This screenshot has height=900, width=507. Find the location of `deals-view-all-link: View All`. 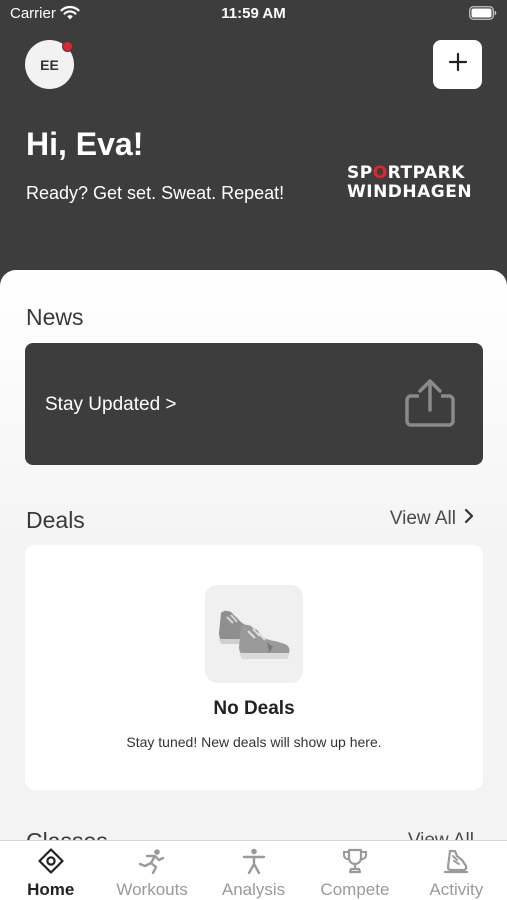

deals-view-all-link: View All is located at coordinates (432, 519).